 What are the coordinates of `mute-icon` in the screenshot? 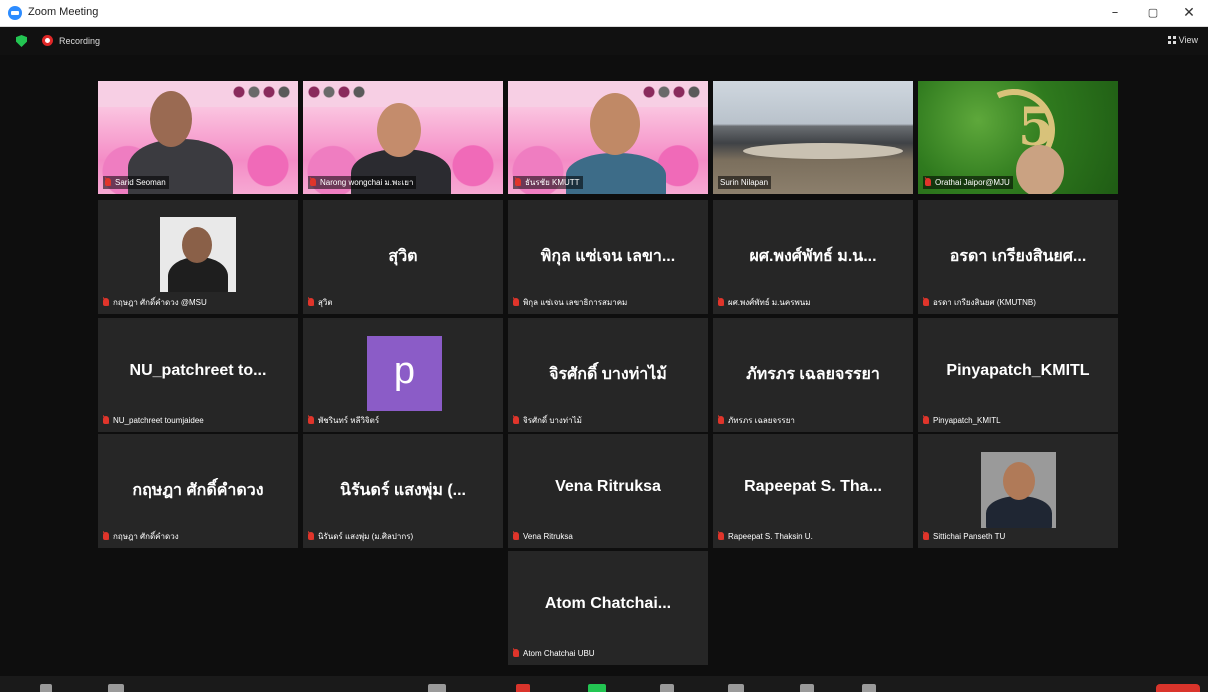 It's located at (46, 688).